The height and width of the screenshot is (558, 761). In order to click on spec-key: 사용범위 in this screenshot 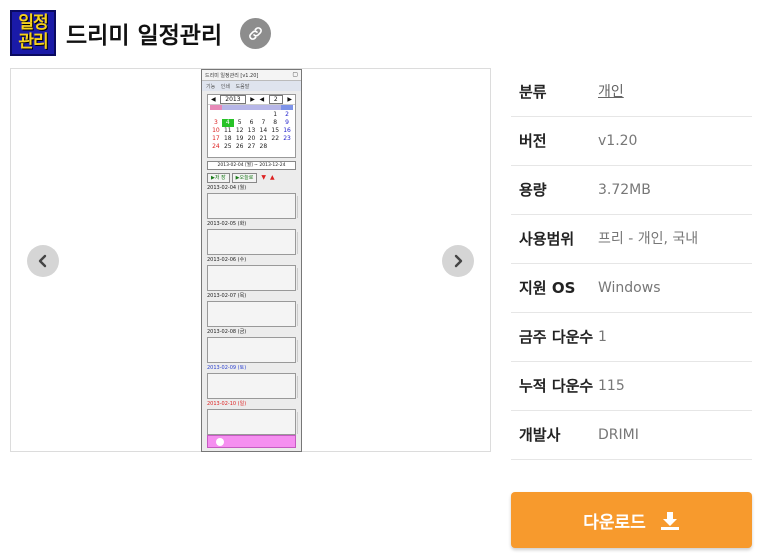, I will do `click(547, 239)`.